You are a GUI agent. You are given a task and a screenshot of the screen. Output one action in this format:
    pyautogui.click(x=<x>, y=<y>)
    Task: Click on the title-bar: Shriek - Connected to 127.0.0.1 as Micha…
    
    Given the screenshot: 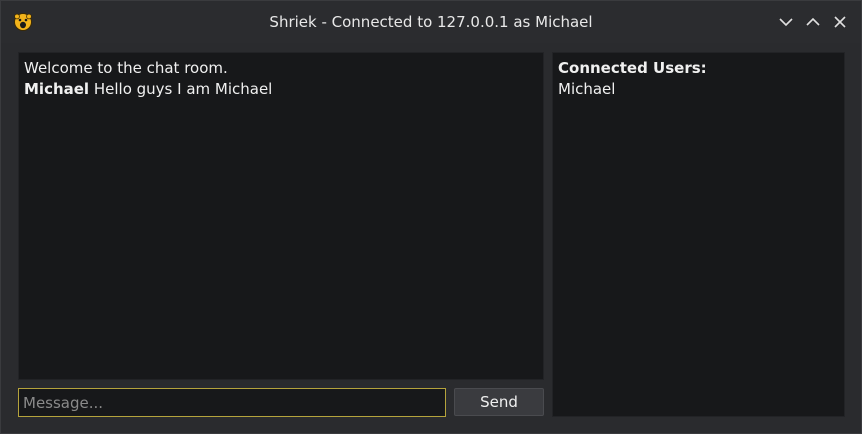 What is the action you would take?
    pyautogui.click(x=431, y=22)
    